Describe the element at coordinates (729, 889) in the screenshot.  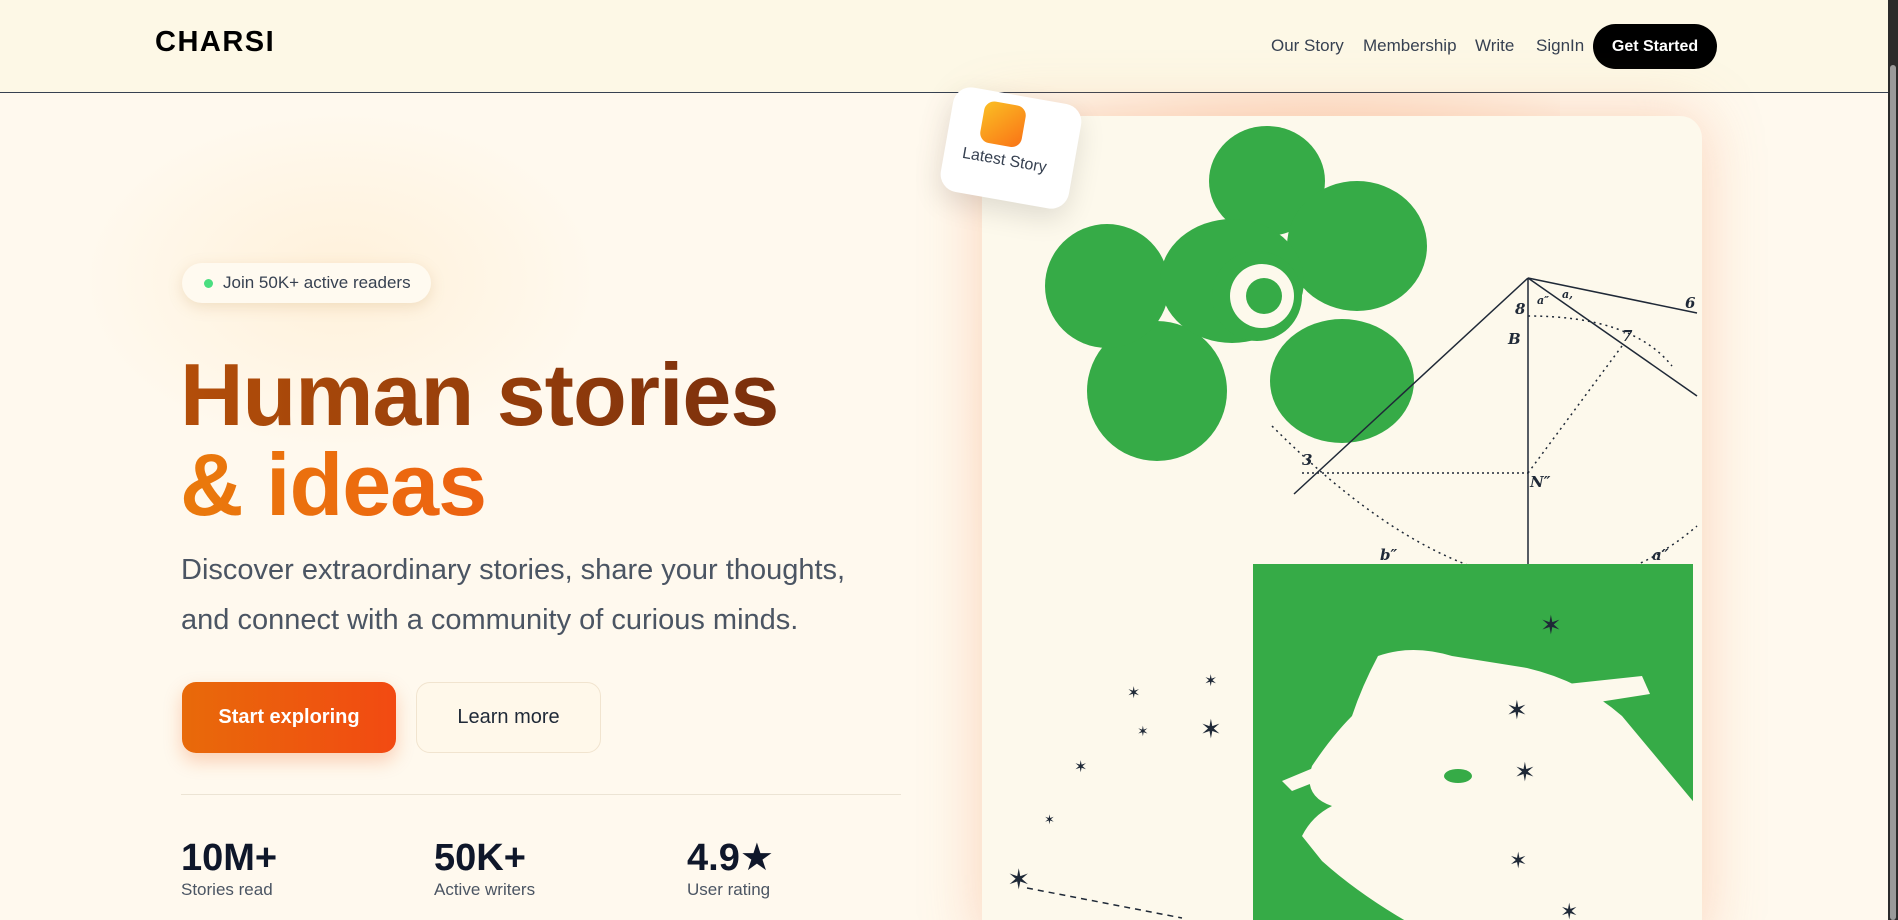
I see `stat-label: User rating` at that location.